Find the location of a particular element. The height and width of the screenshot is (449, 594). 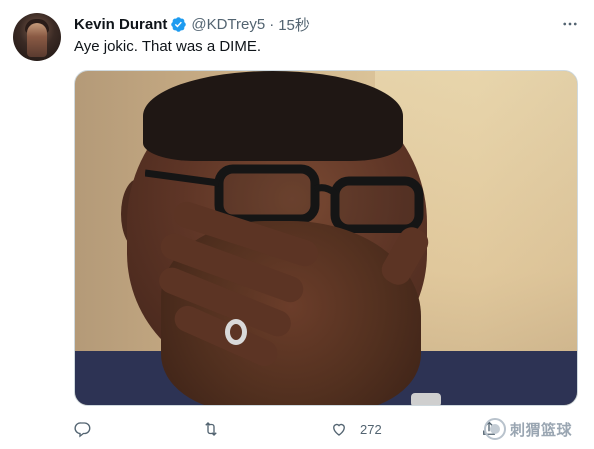

tweet-text: Aye jokic. That was a DIME. is located at coordinates (168, 46).